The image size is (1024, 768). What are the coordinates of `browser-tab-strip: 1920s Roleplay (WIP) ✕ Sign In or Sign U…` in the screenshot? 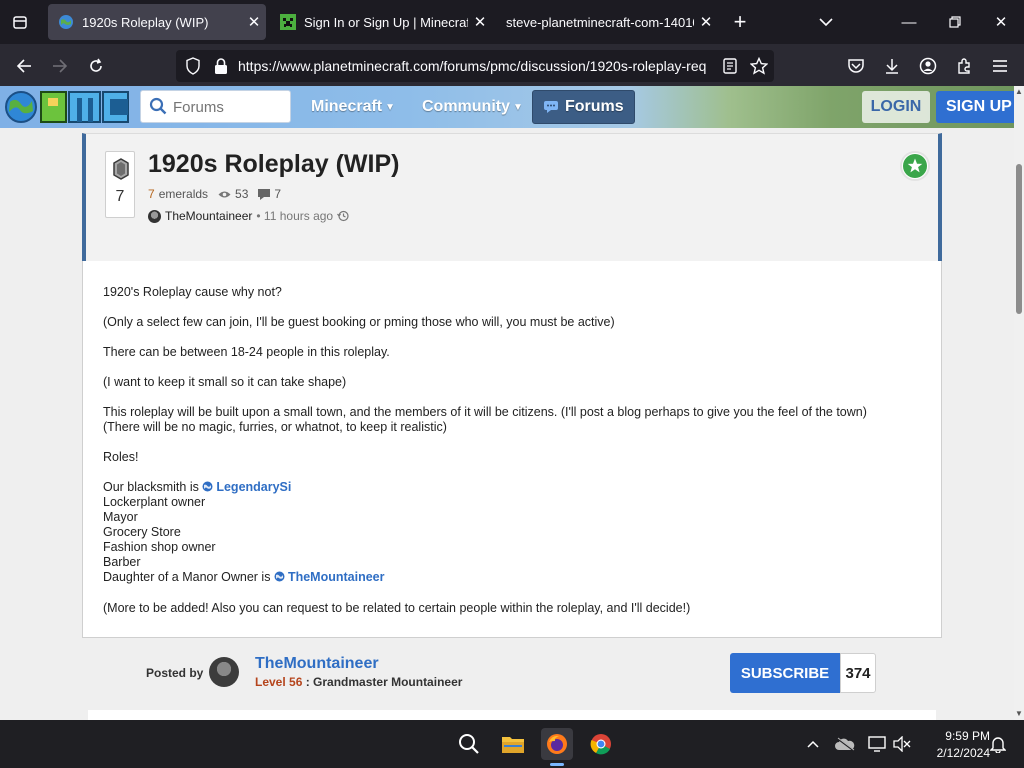 It's located at (512, 22).